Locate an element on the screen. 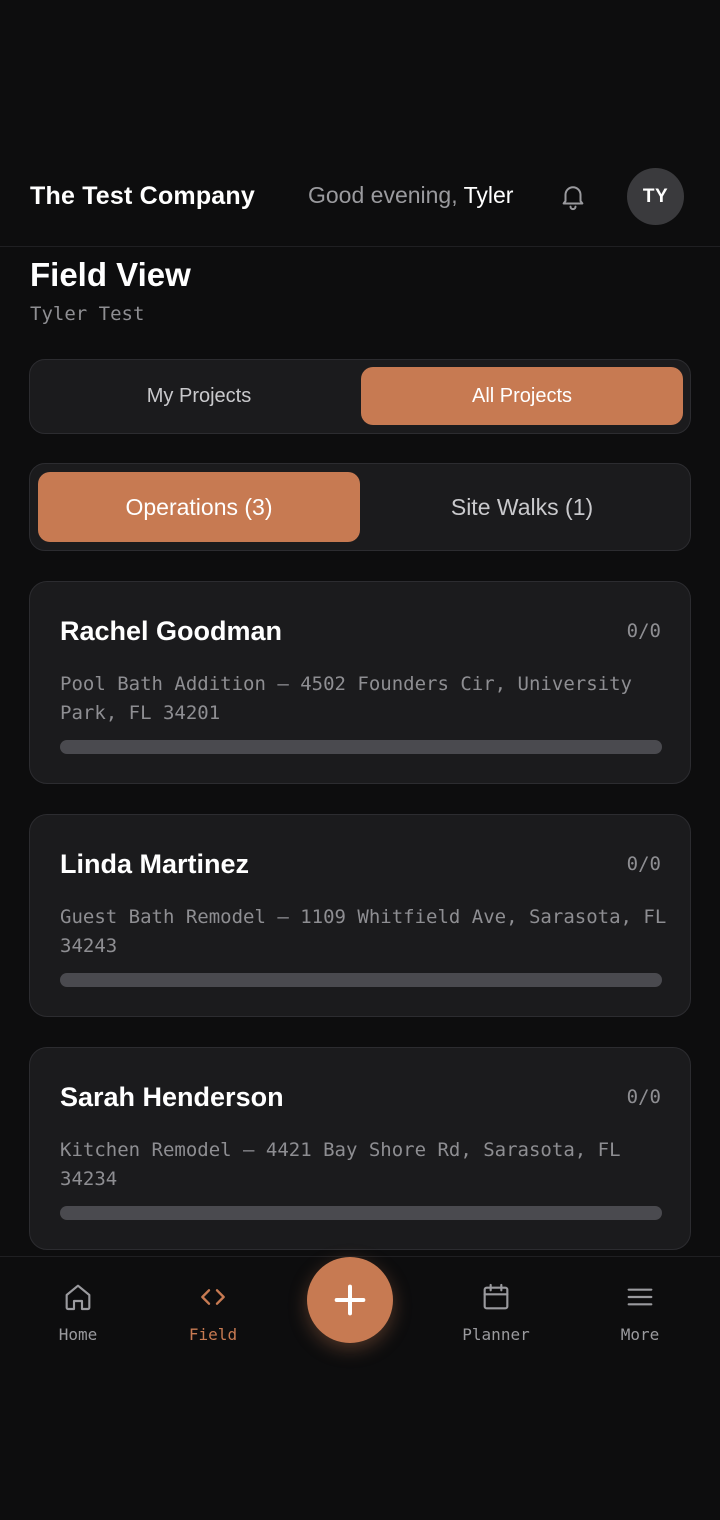 This screenshot has height=1520, width=720. my-projects-tab: My Projects is located at coordinates (199, 396).